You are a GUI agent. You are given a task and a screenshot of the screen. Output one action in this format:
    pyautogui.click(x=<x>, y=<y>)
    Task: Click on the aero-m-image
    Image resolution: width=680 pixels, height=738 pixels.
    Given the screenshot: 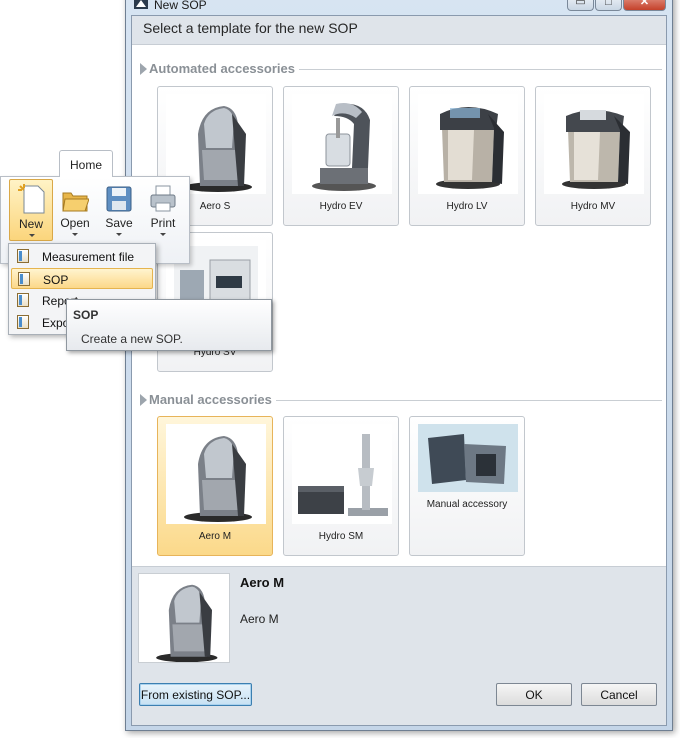 What is the action you would take?
    pyautogui.click(x=216, y=474)
    